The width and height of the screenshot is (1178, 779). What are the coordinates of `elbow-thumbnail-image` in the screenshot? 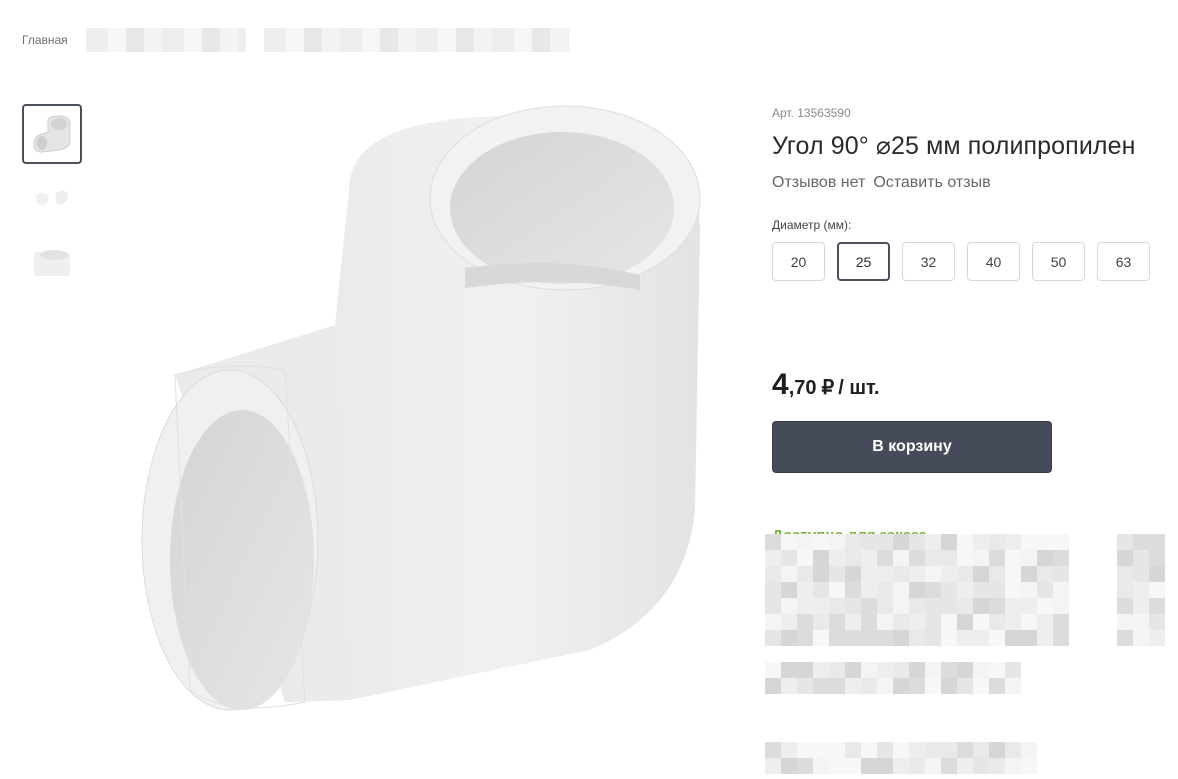 It's located at (52, 134).